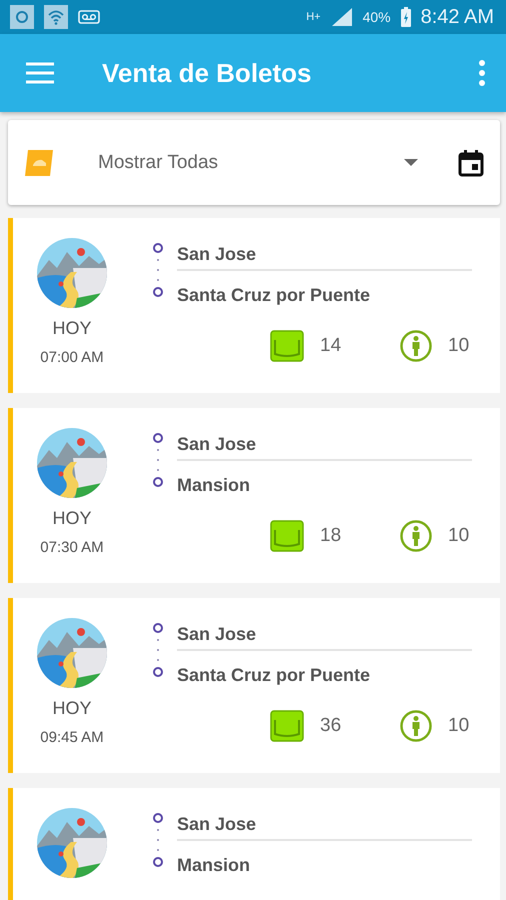  What do you see at coordinates (457, 17) in the screenshot?
I see `clock-time: 8:42 AM` at bounding box center [457, 17].